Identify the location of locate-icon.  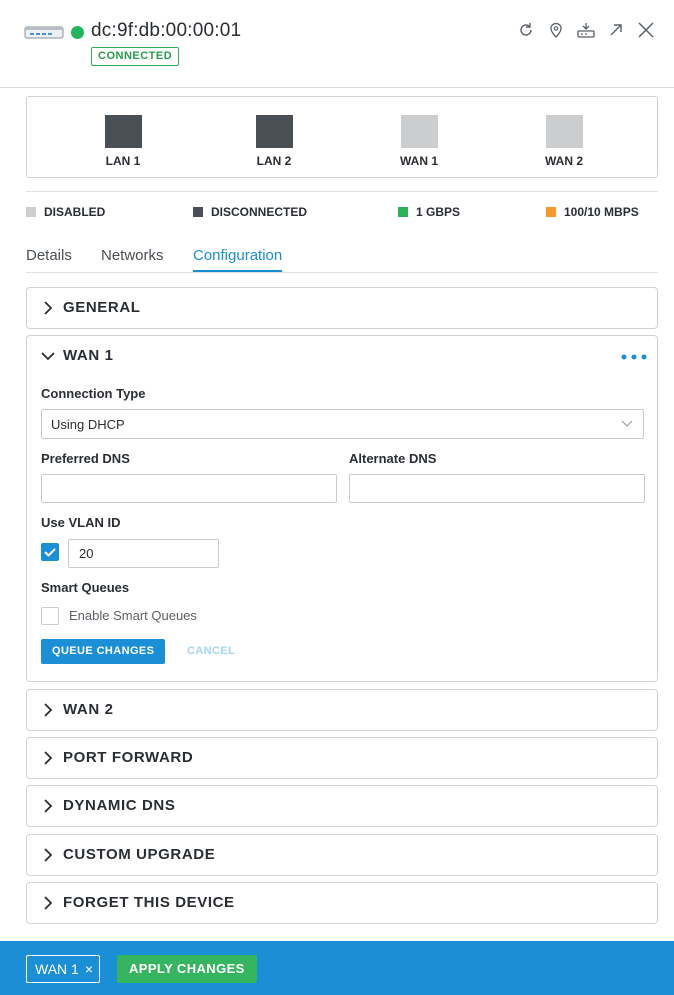
(556, 30).